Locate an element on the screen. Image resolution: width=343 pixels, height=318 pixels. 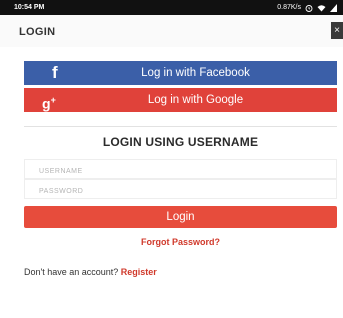
password-field is located at coordinates (180, 190).